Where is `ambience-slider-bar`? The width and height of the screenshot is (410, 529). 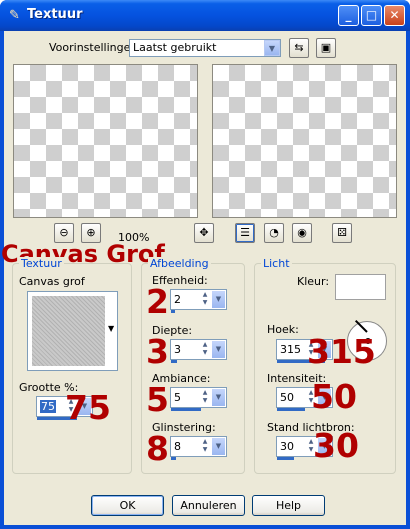 ambience-slider-bar is located at coordinates (186, 409).